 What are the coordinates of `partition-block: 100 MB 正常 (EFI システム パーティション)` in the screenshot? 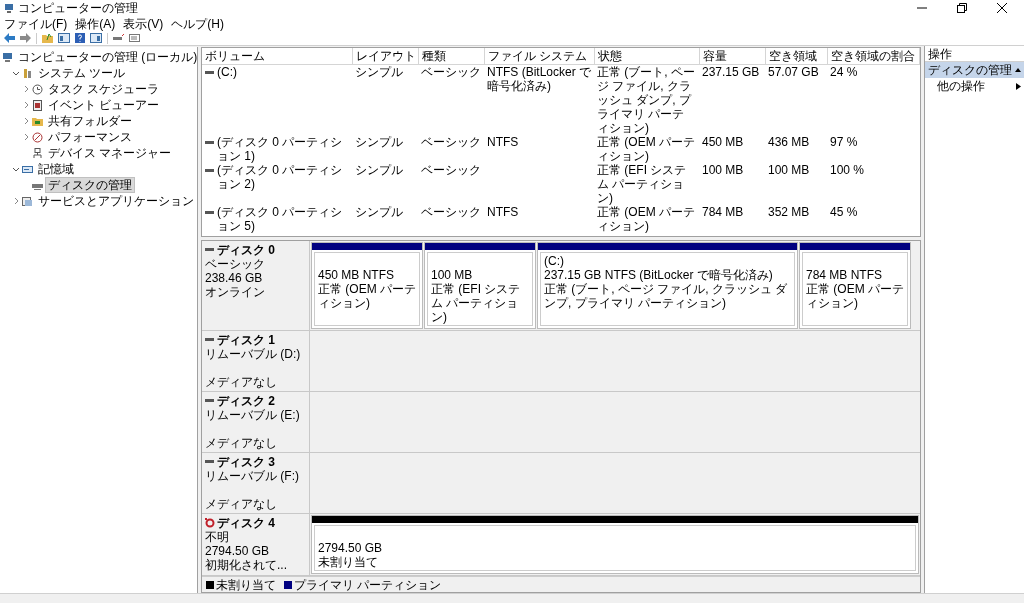 It's located at (480, 285).